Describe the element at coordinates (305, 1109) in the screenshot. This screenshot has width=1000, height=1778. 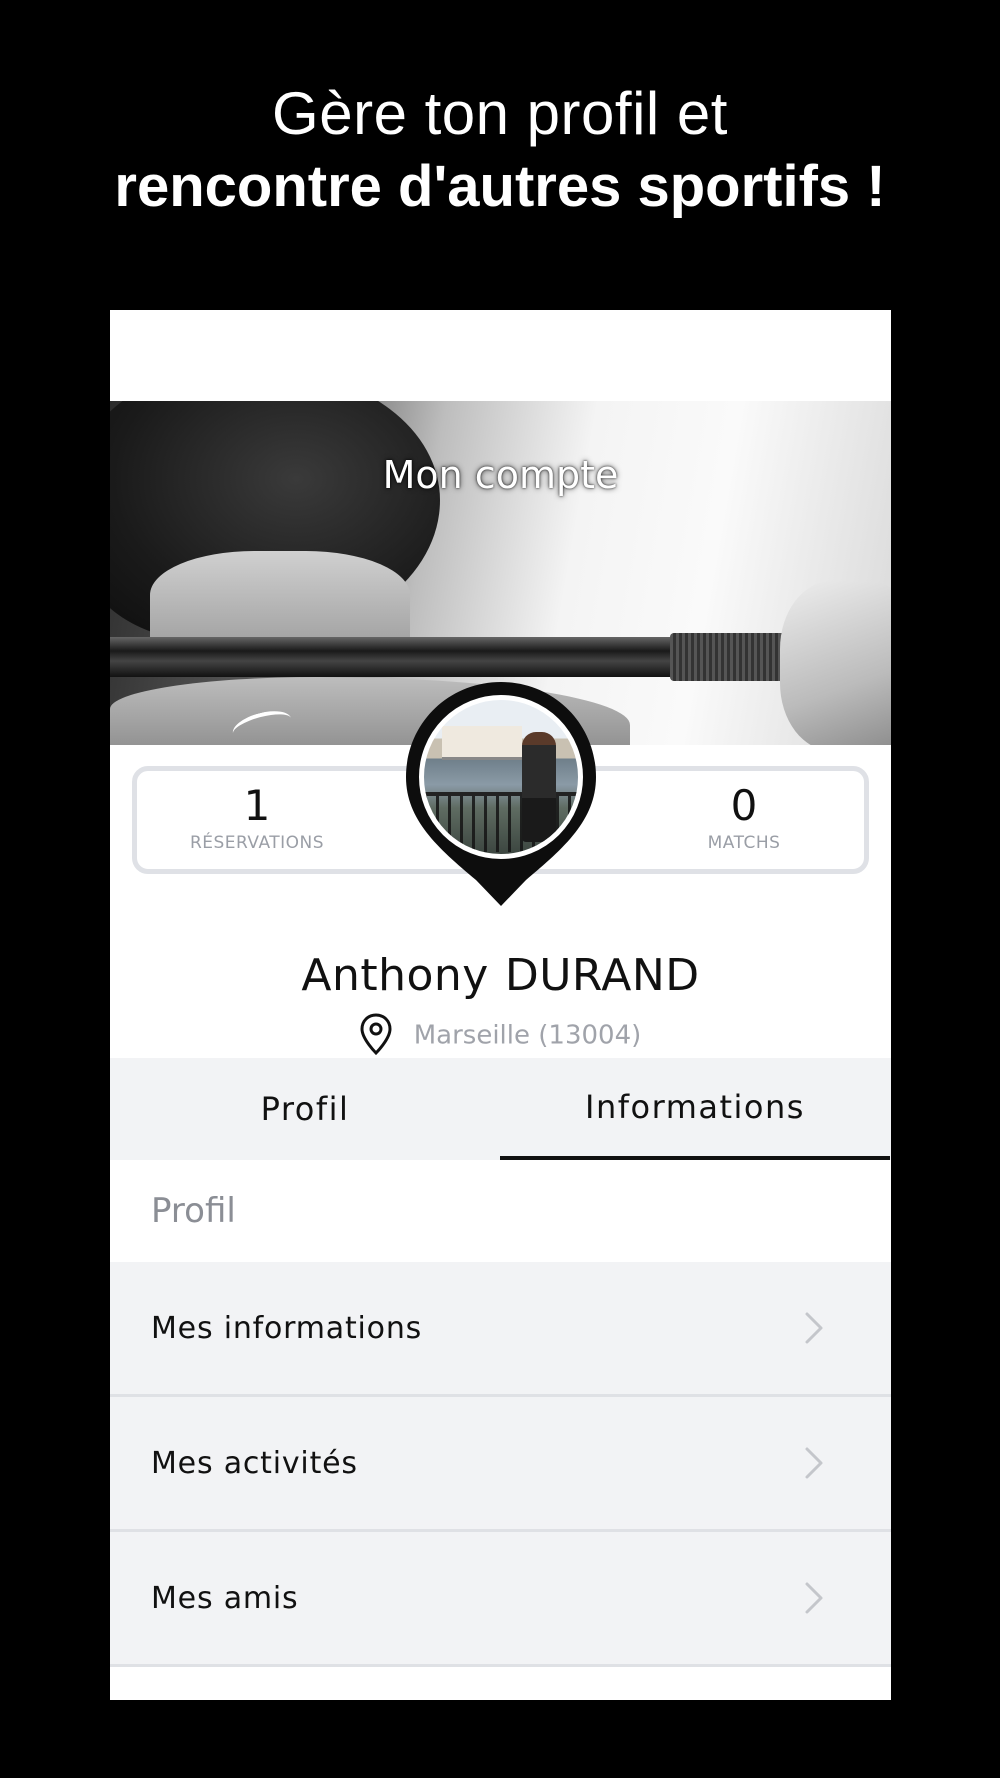
I see `tab-profil: Profil` at that location.